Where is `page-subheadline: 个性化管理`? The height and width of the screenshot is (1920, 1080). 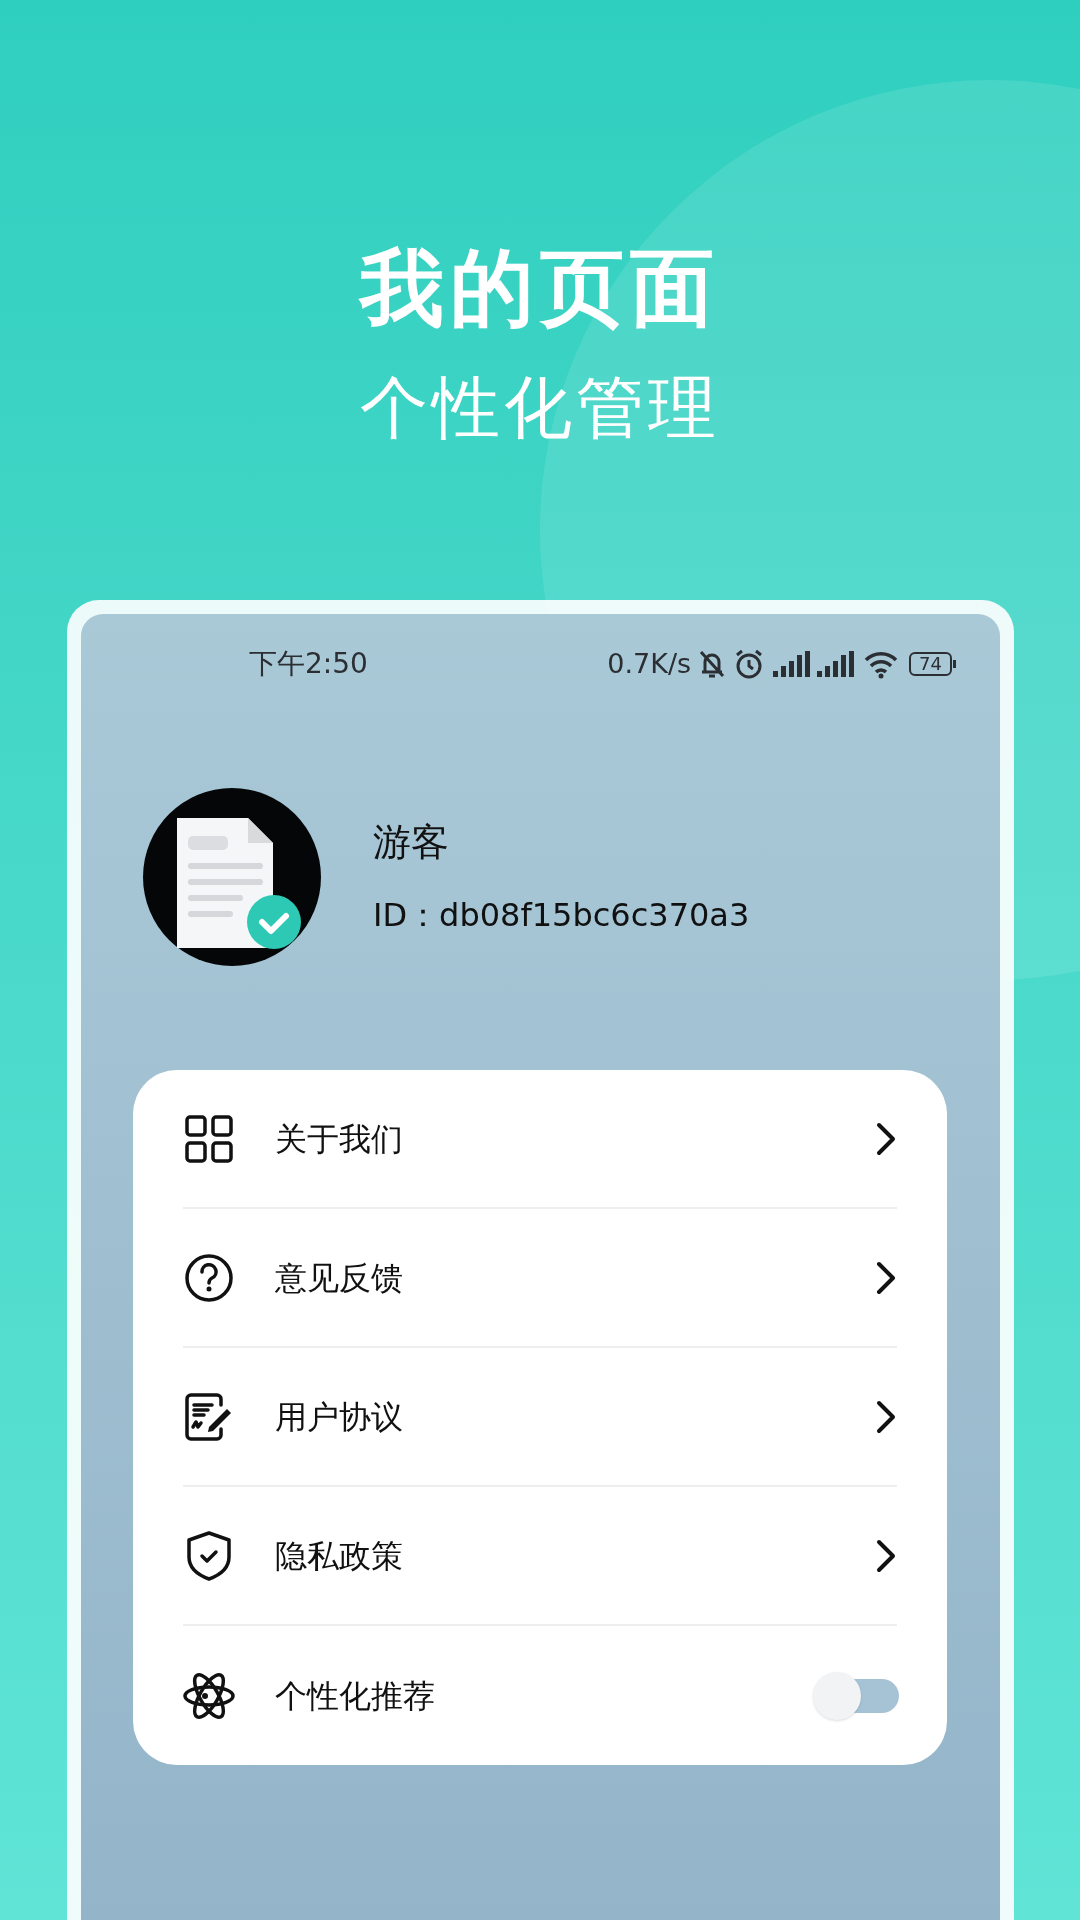 page-subheadline: 个性化管理 is located at coordinates (540, 408).